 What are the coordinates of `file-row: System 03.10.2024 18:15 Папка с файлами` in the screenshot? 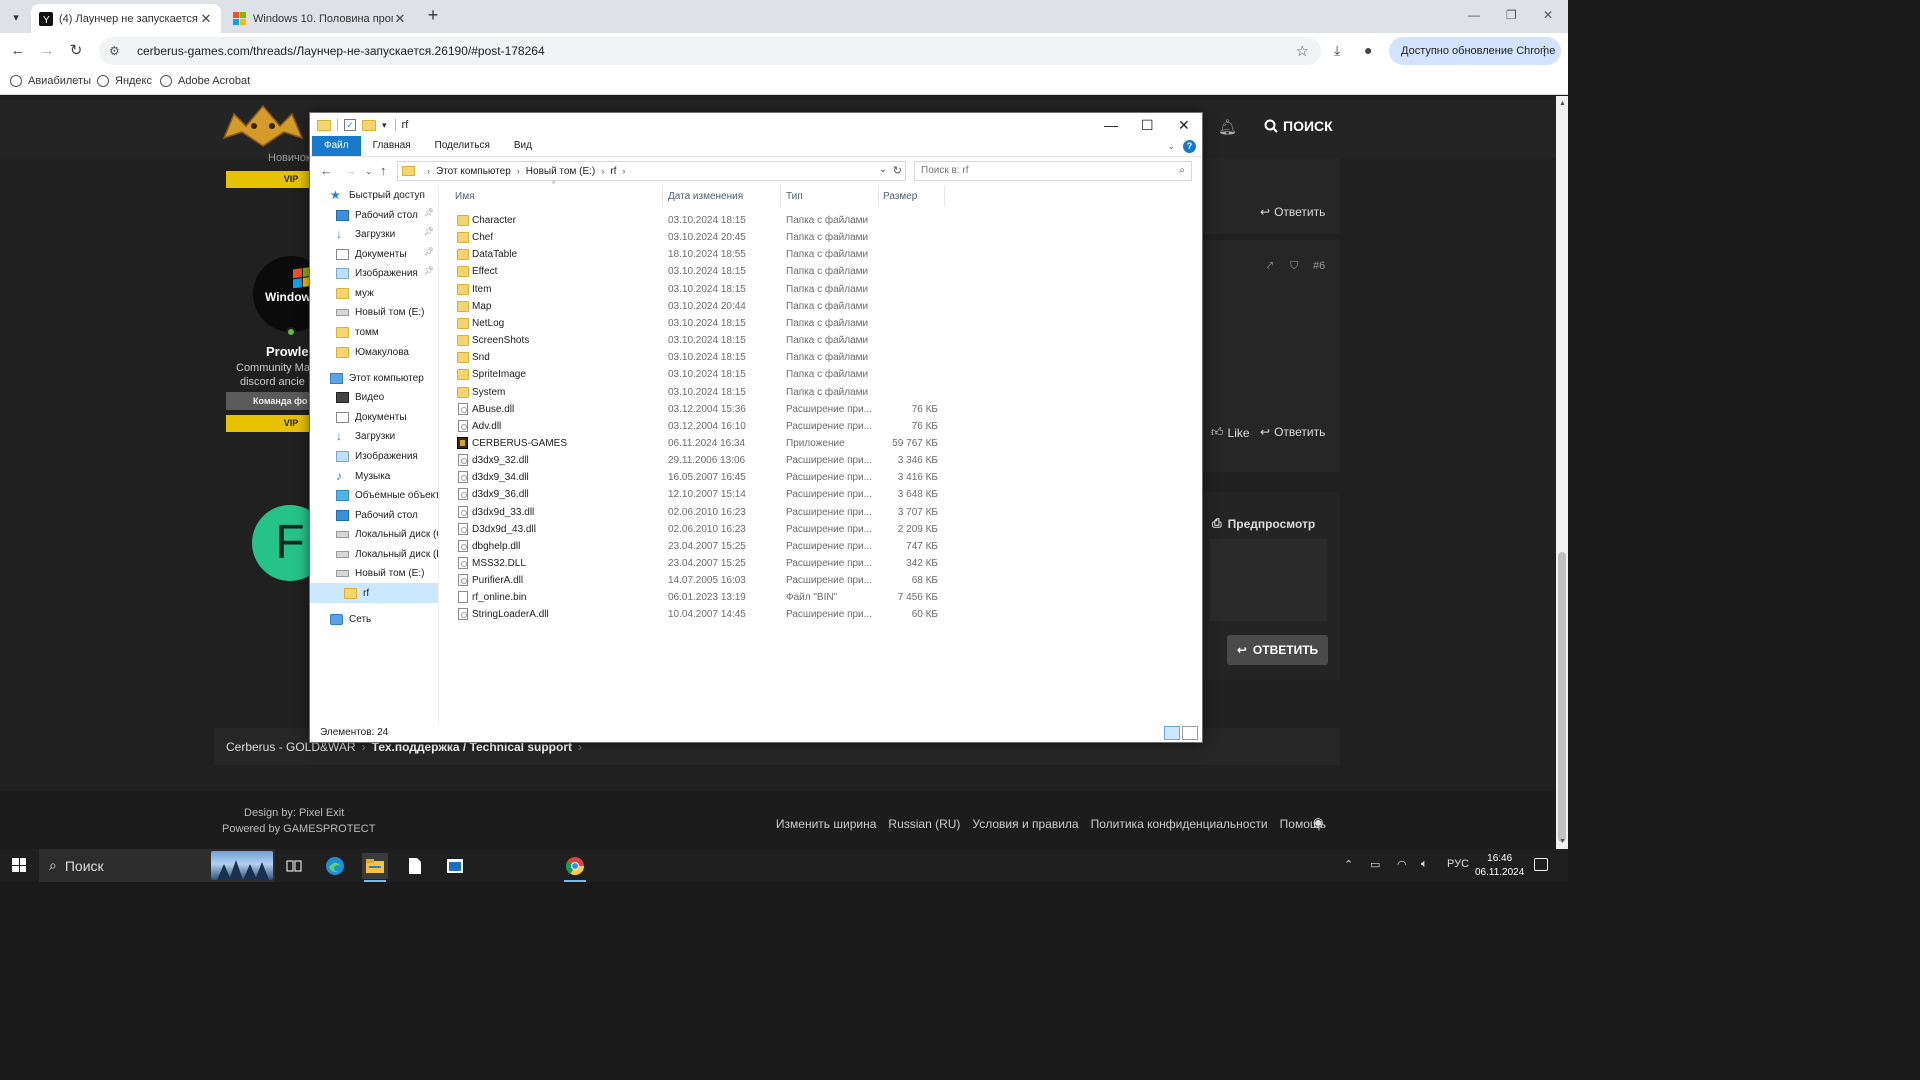 It's located at (696, 392).